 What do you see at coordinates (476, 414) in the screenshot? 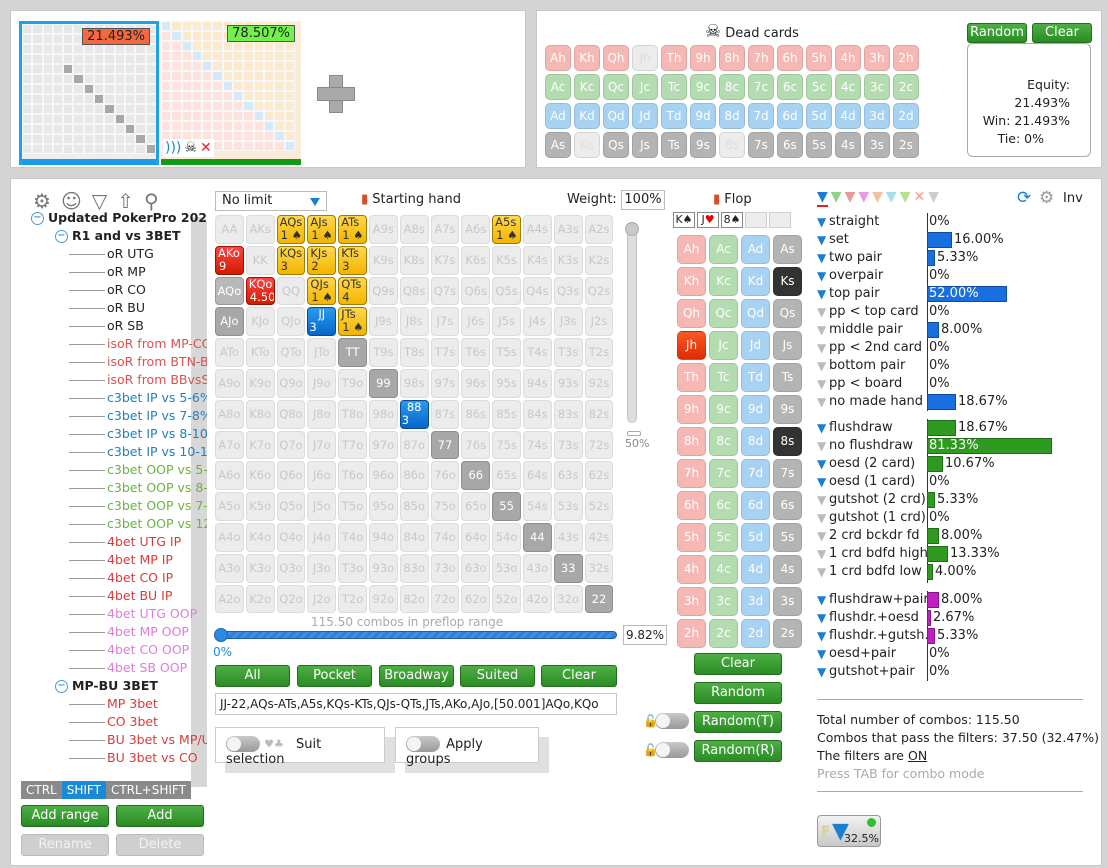
I see `hand-cell-86s: 86s` at bounding box center [476, 414].